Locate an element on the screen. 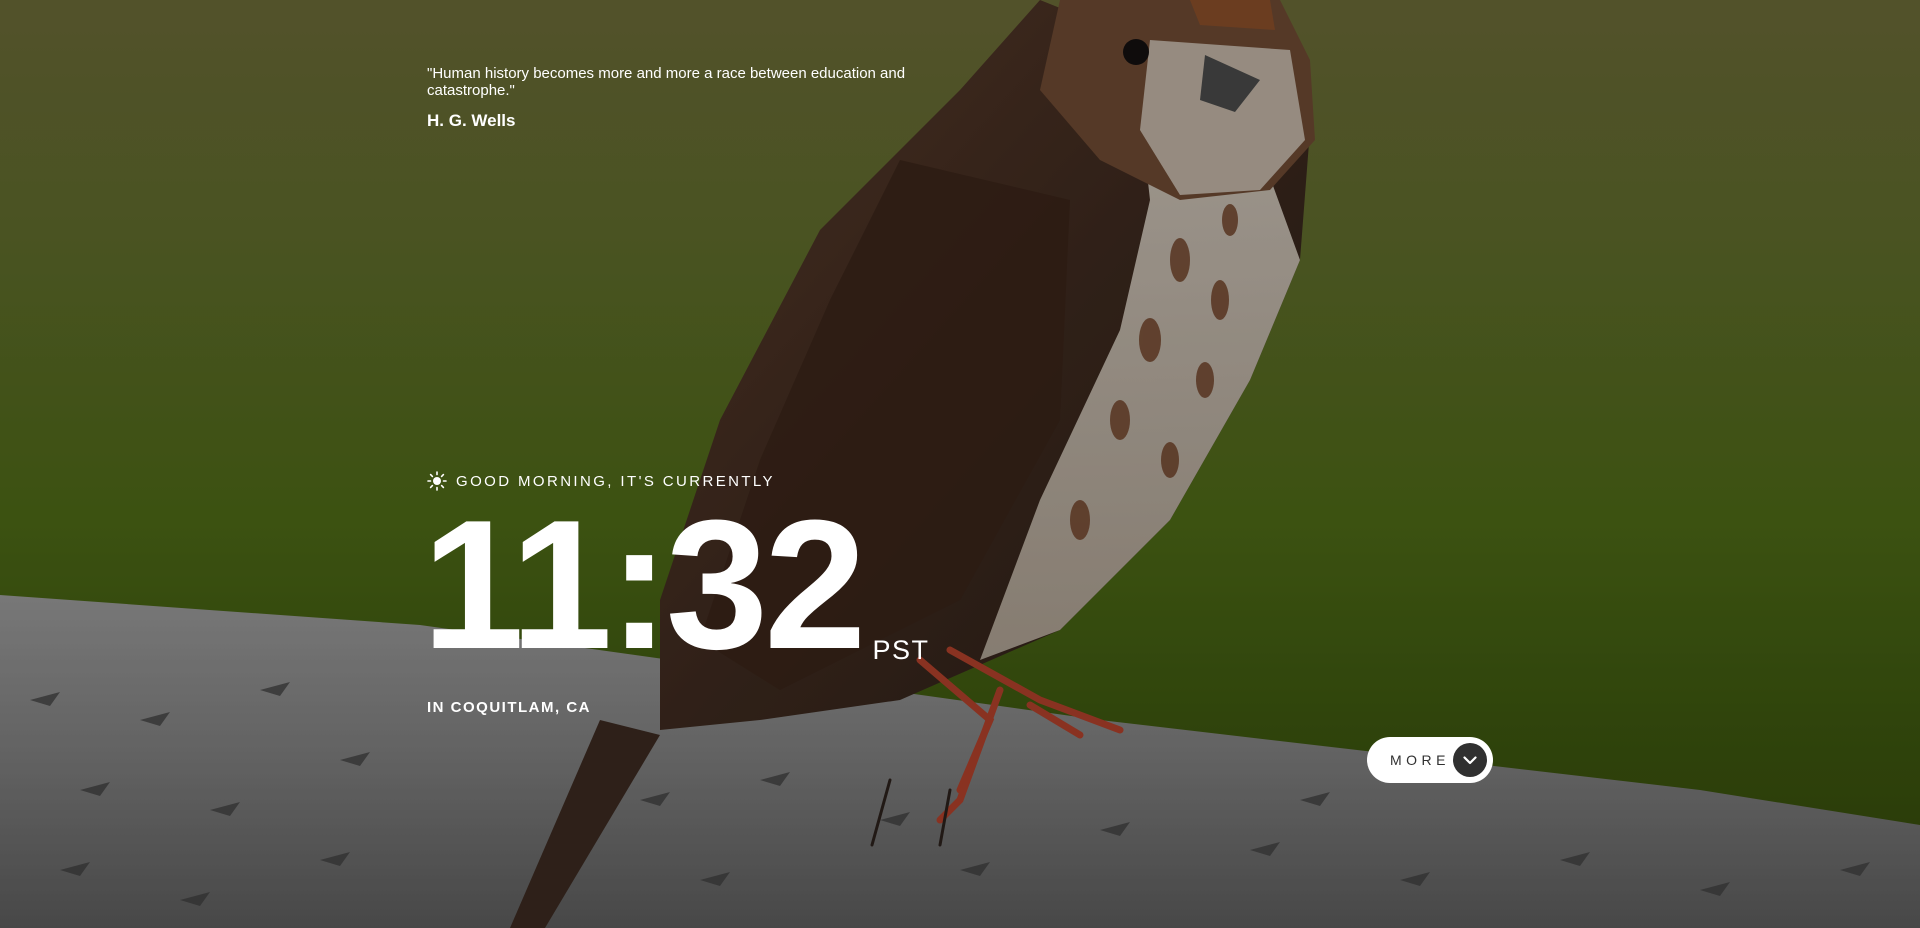 The height and width of the screenshot is (928, 1920). location-label: IN COQUITLAM, CA is located at coordinates (509, 707).